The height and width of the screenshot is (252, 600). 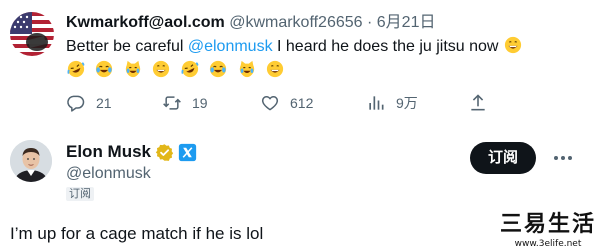 I want to click on reply-count: 21, so click(x=104, y=103).